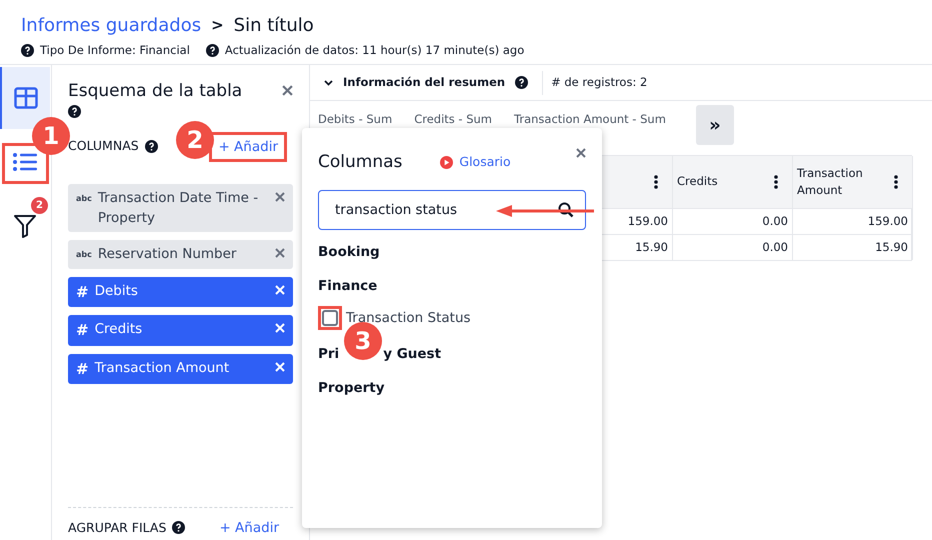 The width and height of the screenshot is (932, 540). Describe the element at coordinates (330, 318) in the screenshot. I see `checkbox` at that location.